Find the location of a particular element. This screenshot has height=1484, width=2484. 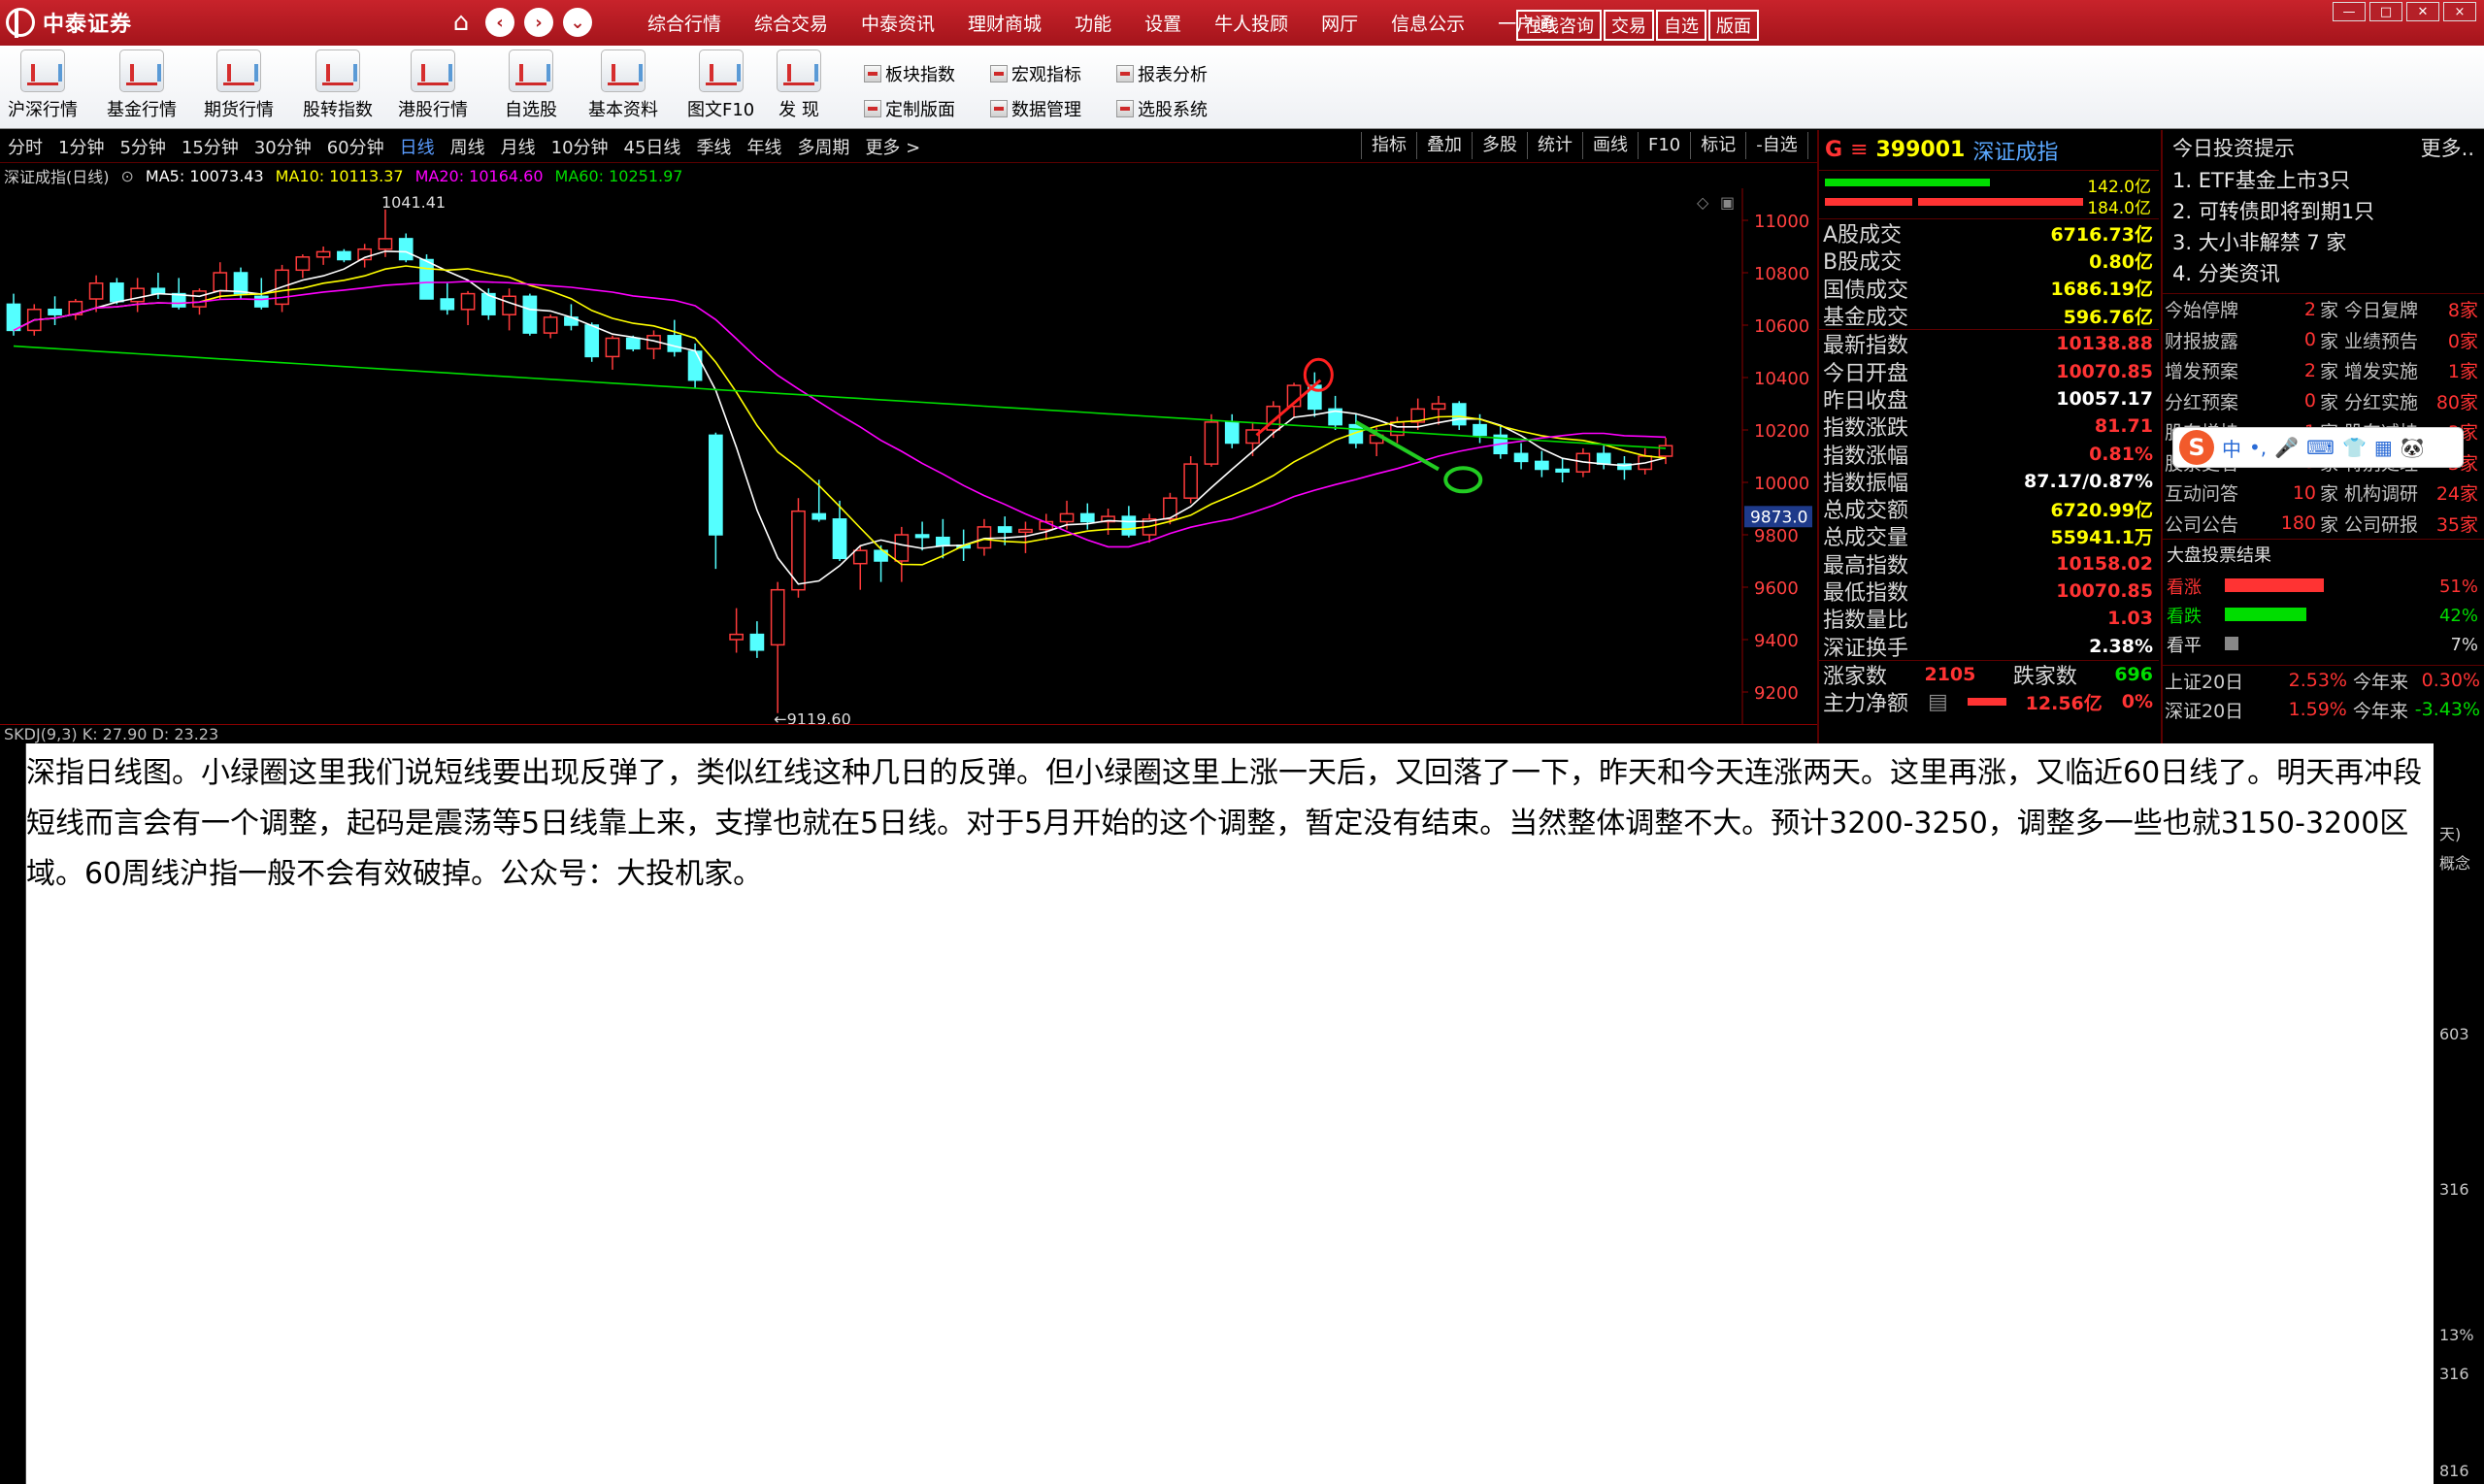

event-cell: 家 机构调研 is located at coordinates (2369, 494).